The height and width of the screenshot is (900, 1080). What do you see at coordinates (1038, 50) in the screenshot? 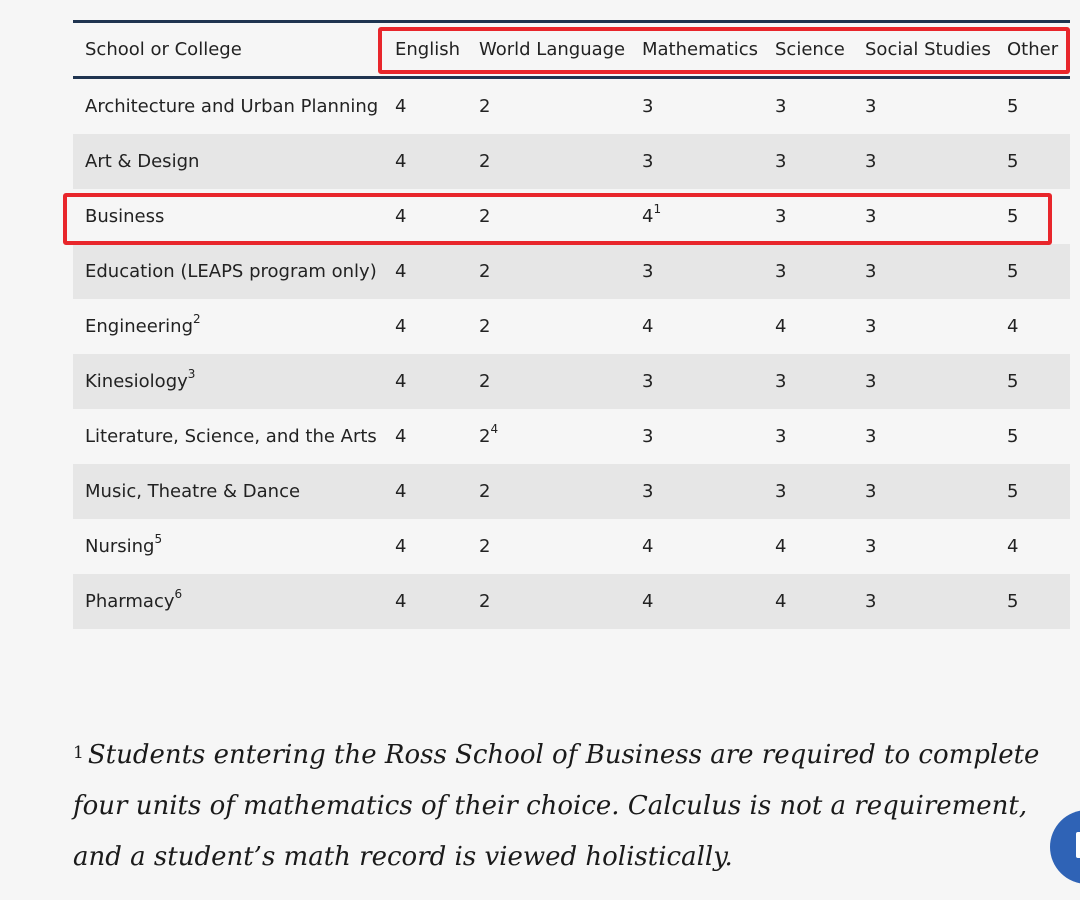
I see `header-other: Other` at bounding box center [1038, 50].